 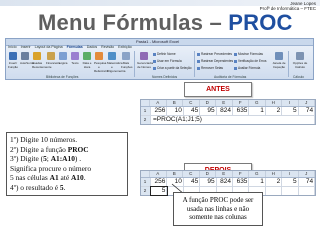 What do you see at coordinates (116, 62) in the screenshot?
I see `math-button: Matemática e Trigonometria` at bounding box center [116, 62].